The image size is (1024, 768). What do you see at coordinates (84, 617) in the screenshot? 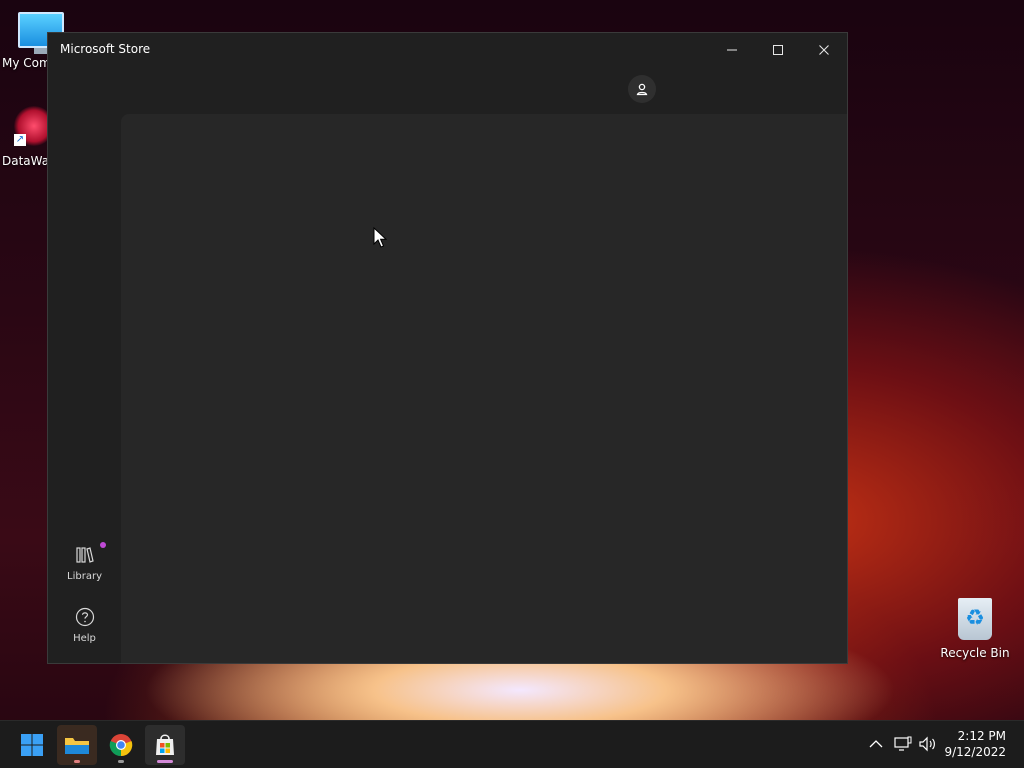
I see `help-icon` at bounding box center [84, 617].